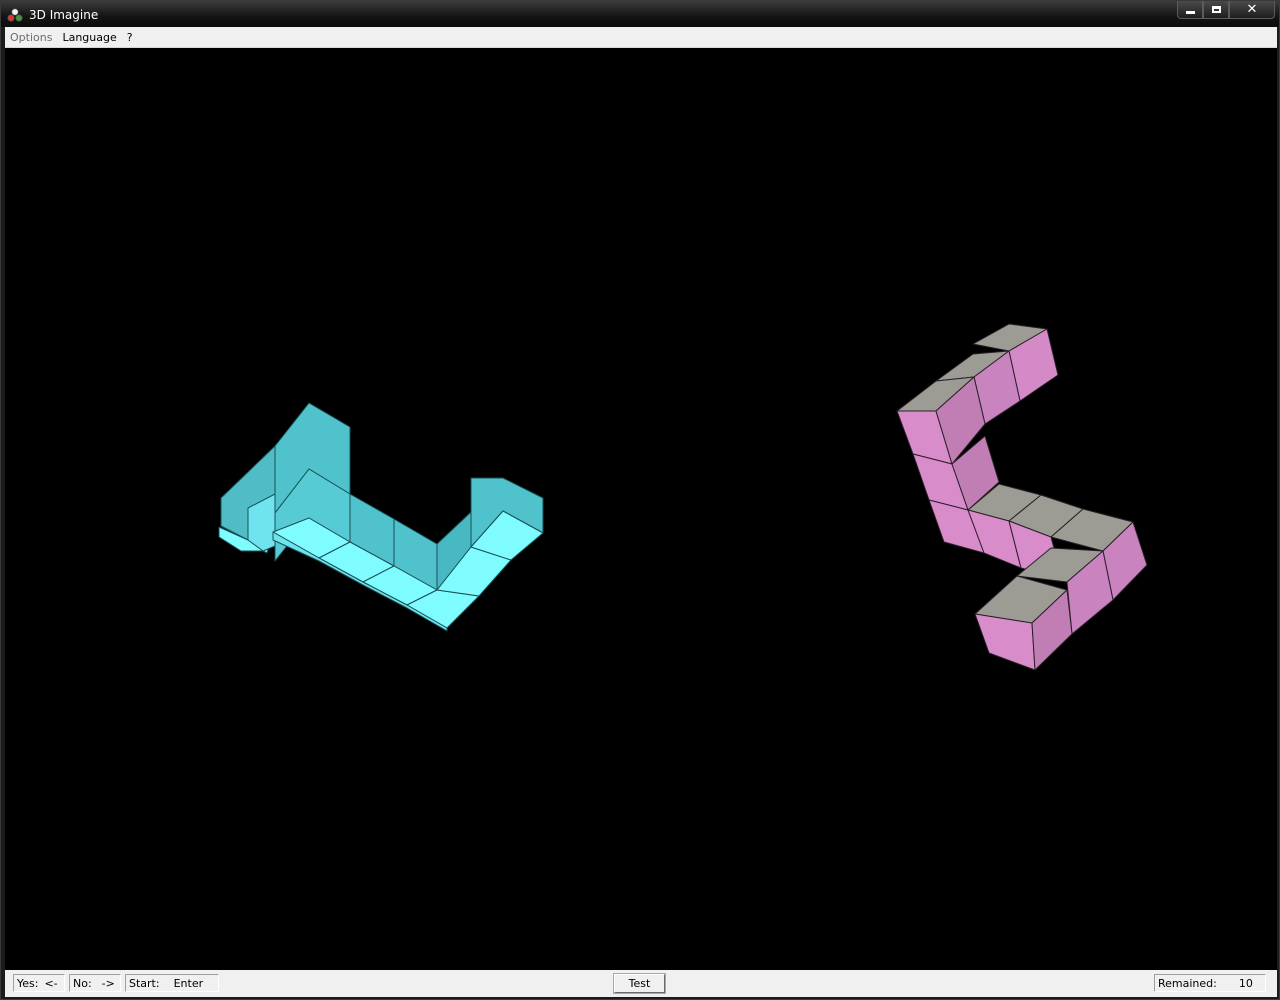  Describe the element at coordinates (64, 15) in the screenshot. I see `window-title: 3D Imagine` at that location.